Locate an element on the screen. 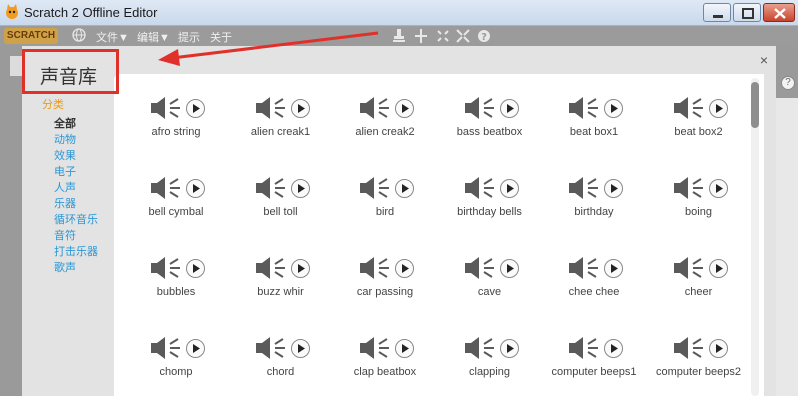 This screenshot has height=396, width=798. sound-item: alien creak2 is located at coordinates (385, 134).